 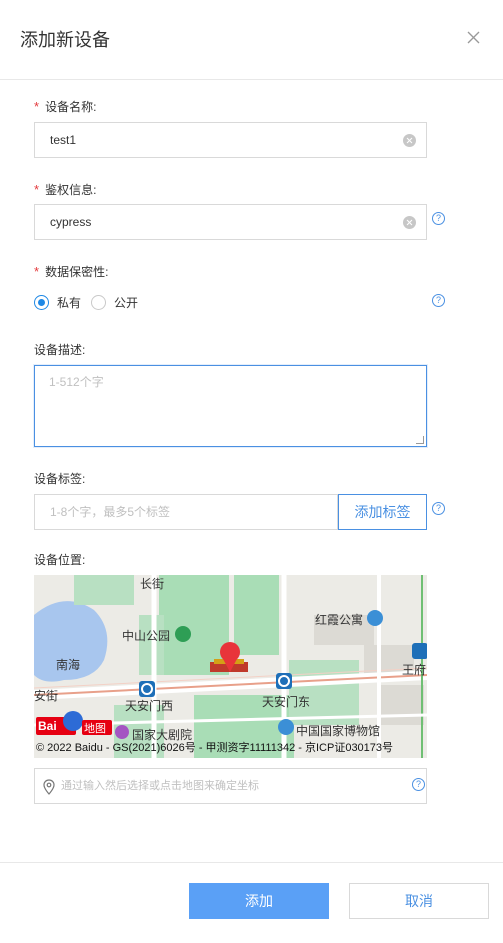 I want to click on radio-private-label: 私有, so click(x=69, y=302).